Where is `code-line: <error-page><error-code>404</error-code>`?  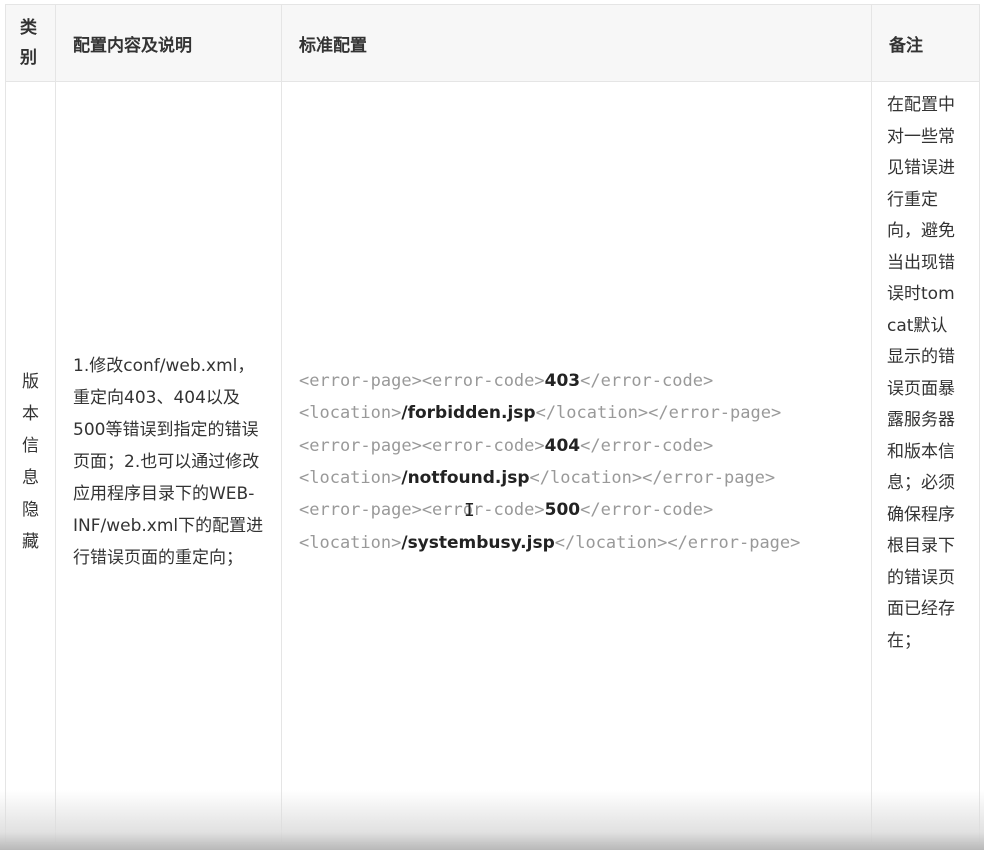 code-line: <error-page><error-code>404</error-code> is located at coordinates (506, 445).